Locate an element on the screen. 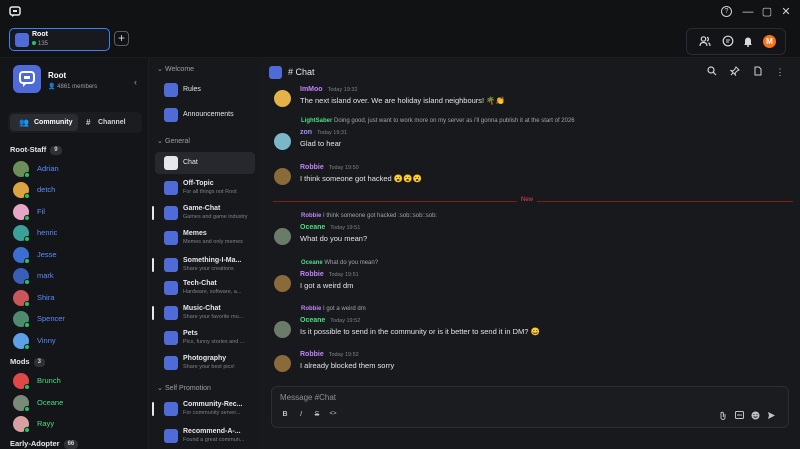 This screenshot has height=449, width=800. message-author: ImMoo Today 19:32 is located at coordinates (329, 89).